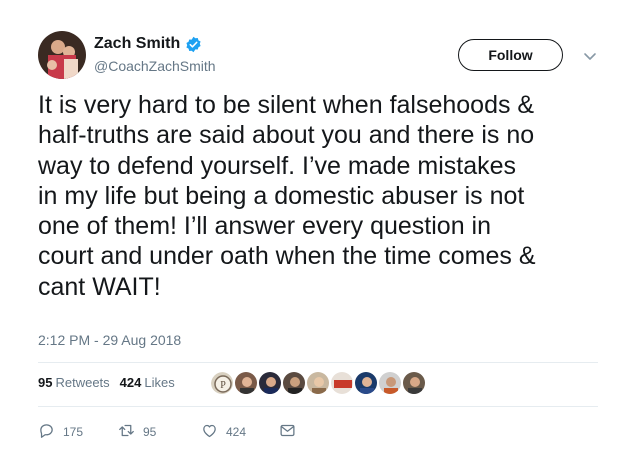 Image resolution: width=635 pixels, height=464 pixels. I want to click on liker-avatar: P, so click(222, 383).